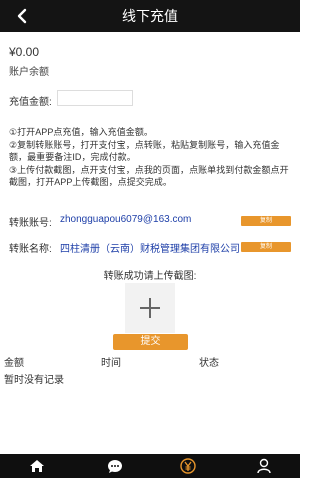 The image size is (320, 478). I want to click on copy-name-button: 复制, so click(266, 247).